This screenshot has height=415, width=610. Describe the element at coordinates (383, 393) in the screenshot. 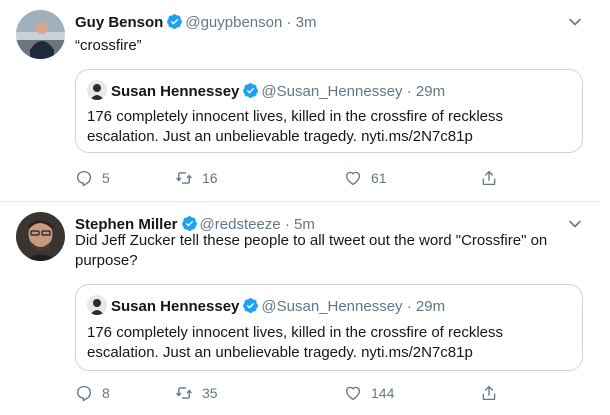

I see `like-count: 144` at that location.